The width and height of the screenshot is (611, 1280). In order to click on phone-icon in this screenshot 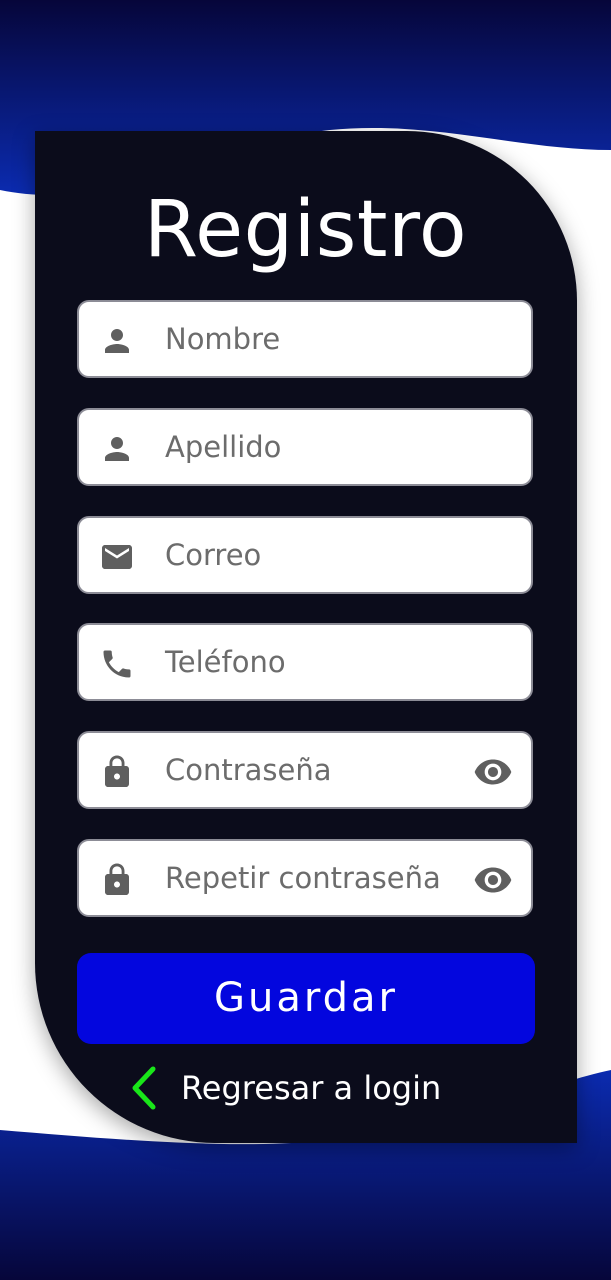, I will do `click(117, 664)`.